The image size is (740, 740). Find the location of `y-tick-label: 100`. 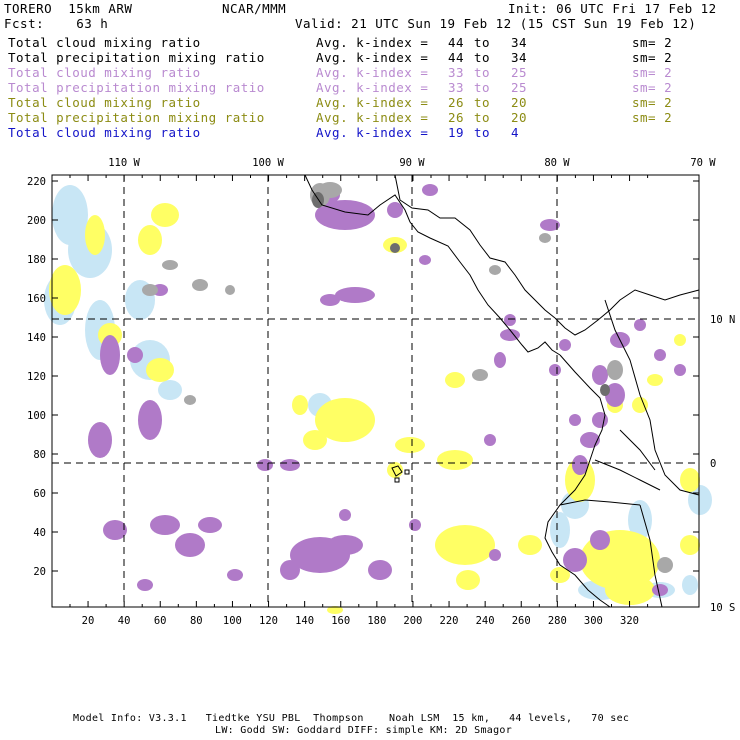

y-tick-label: 100 is located at coordinates (36, 416).